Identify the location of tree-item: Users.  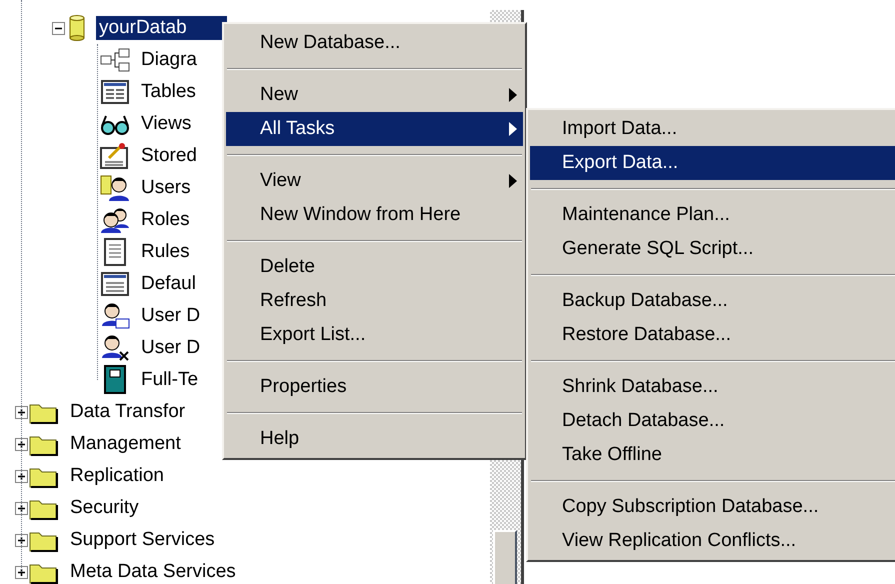
(166, 188).